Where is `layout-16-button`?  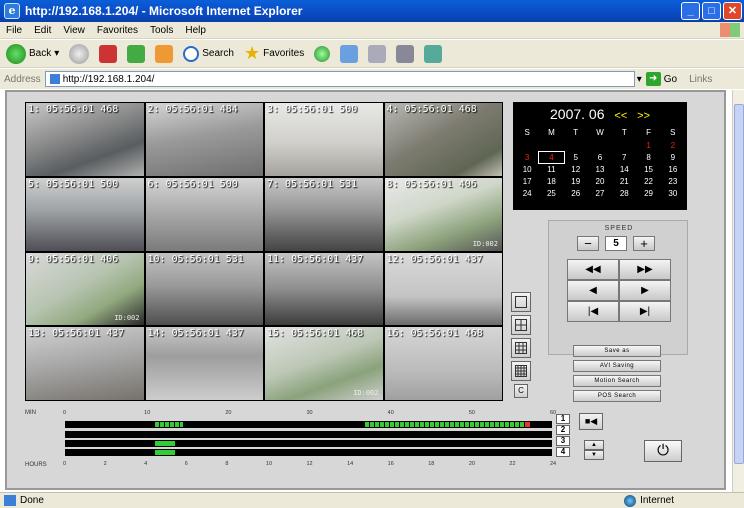
layout-16-button is located at coordinates (521, 371).